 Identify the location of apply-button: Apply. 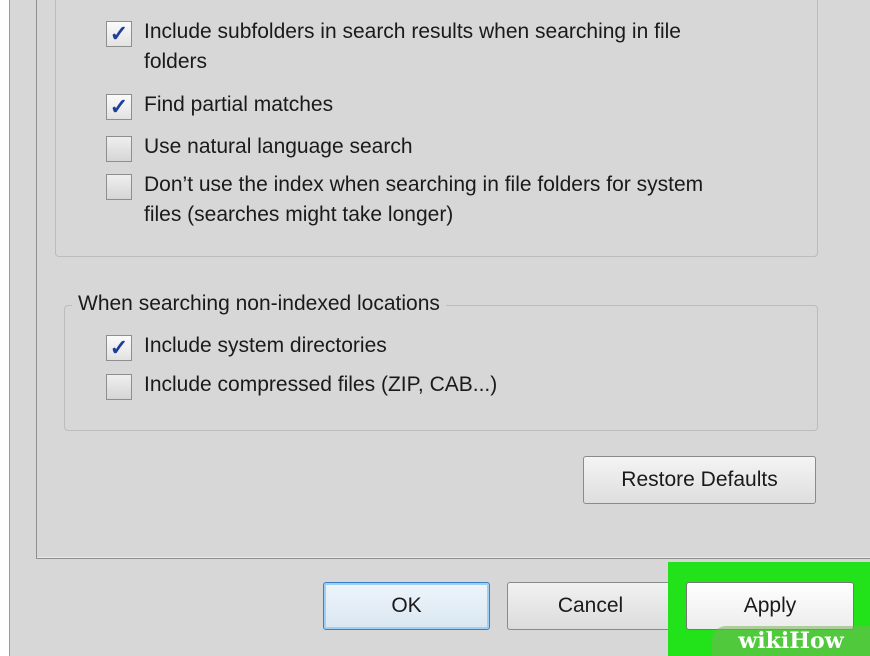
(770, 606).